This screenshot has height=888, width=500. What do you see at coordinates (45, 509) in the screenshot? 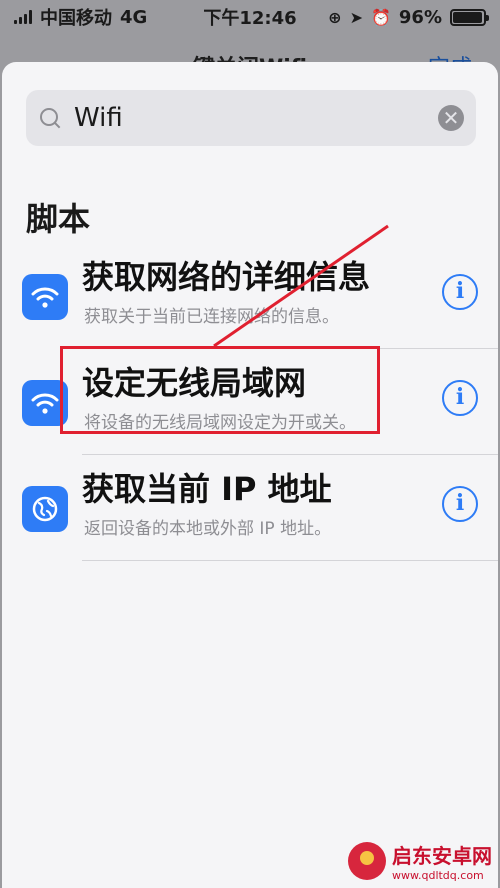
I see `globe-icon` at bounding box center [45, 509].